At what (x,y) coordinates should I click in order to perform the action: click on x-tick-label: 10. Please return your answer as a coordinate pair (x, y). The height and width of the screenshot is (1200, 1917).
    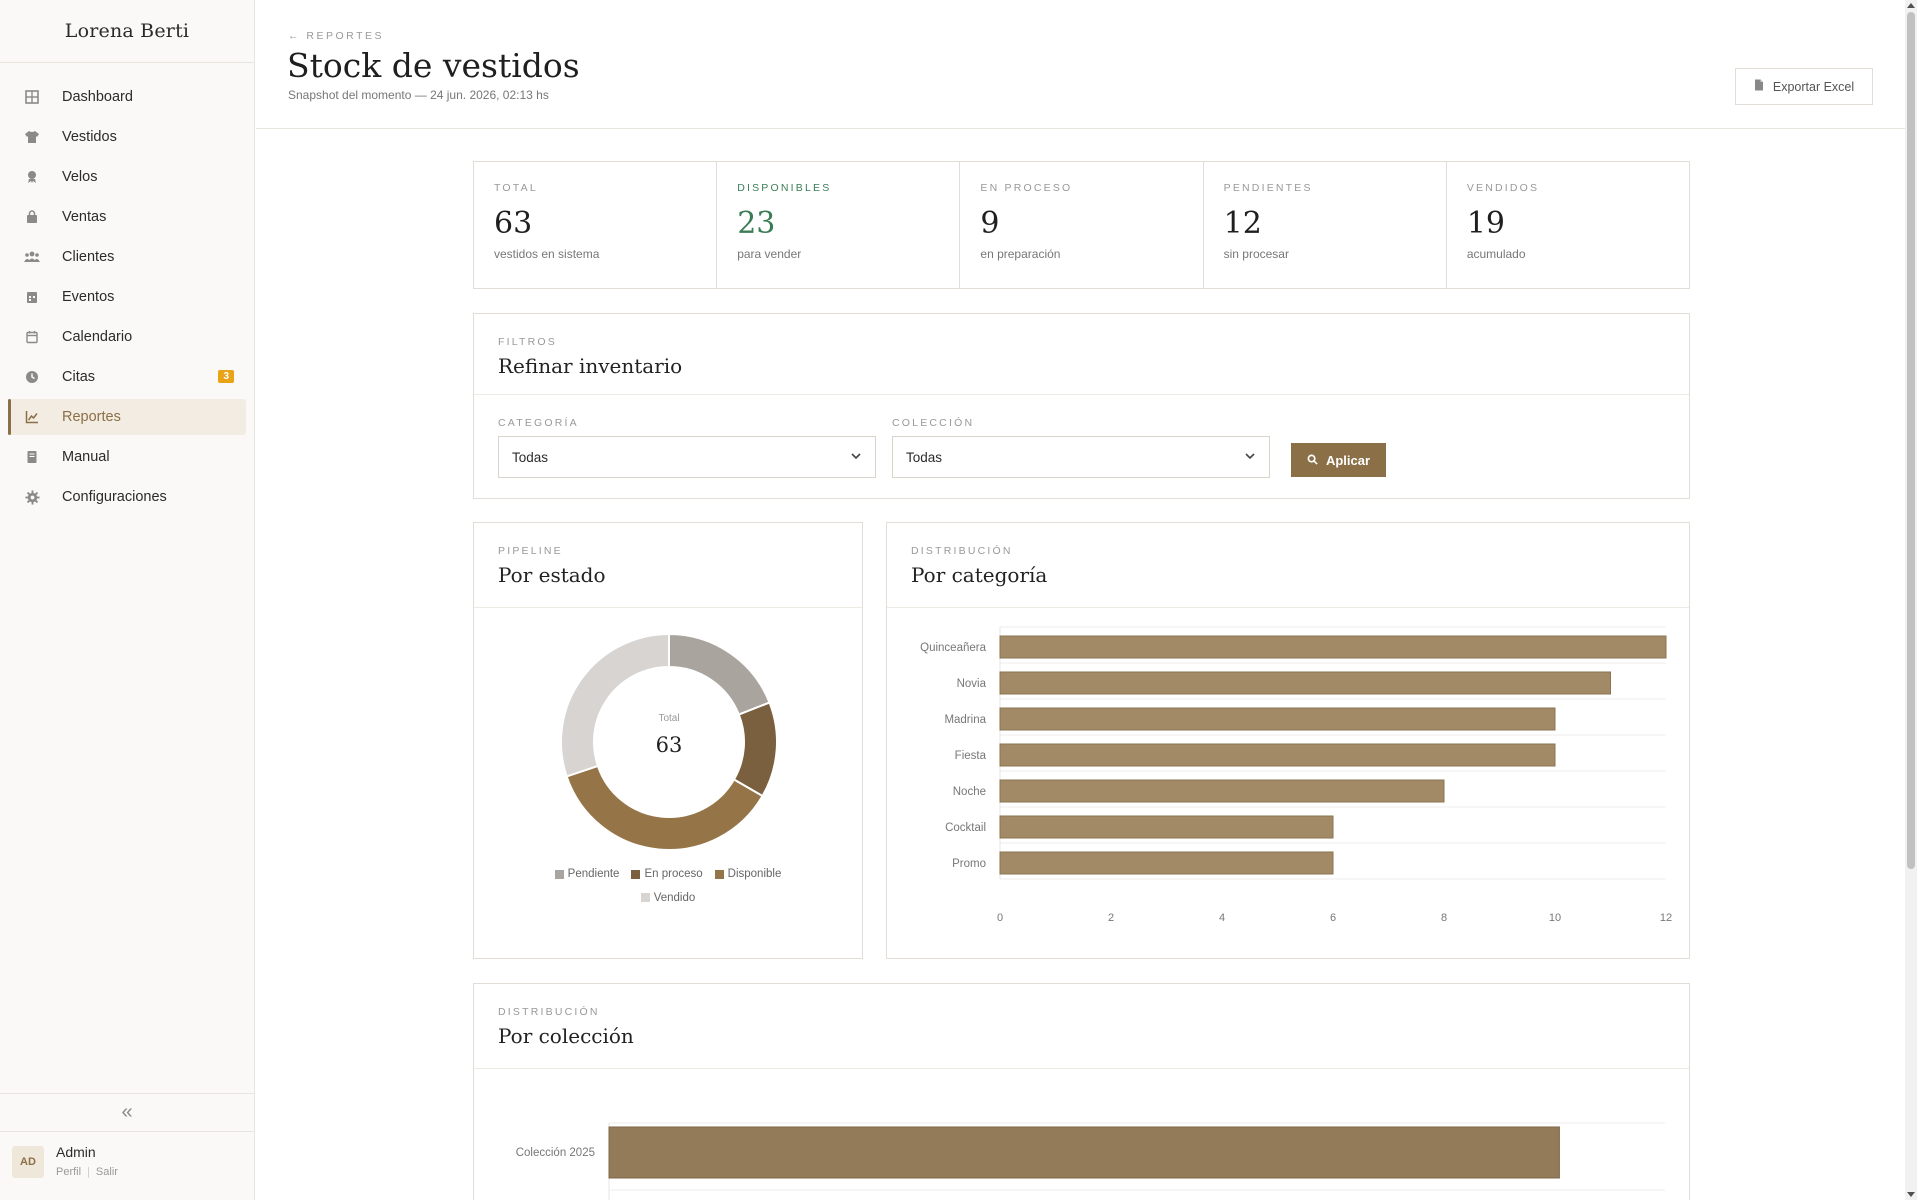
    Looking at the image, I should click on (1555, 918).